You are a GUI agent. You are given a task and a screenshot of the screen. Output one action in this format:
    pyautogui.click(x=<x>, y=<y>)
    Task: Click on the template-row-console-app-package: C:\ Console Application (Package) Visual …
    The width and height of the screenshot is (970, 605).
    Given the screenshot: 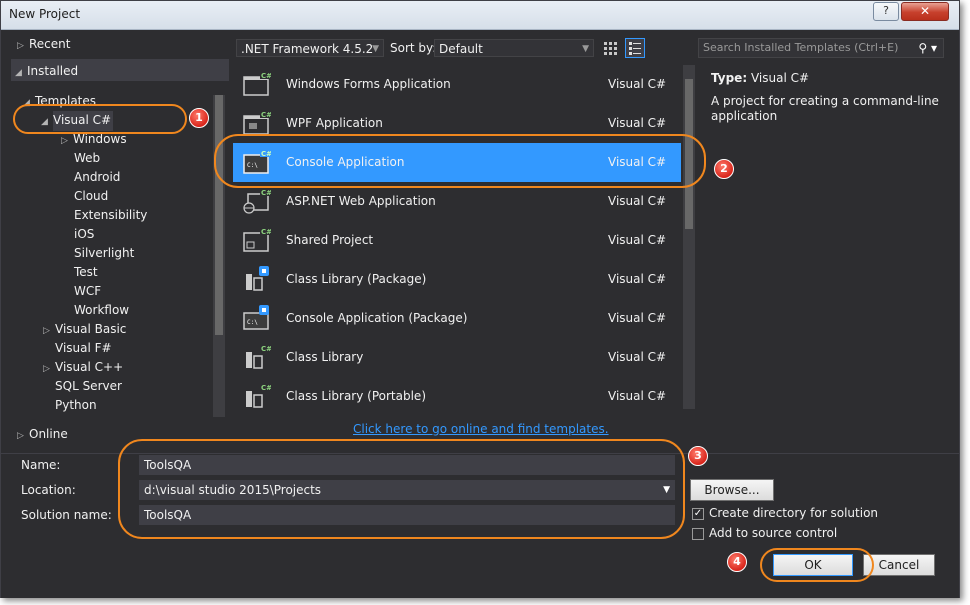 What is the action you would take?
    pyautogui.click(x=457, y=318)
    